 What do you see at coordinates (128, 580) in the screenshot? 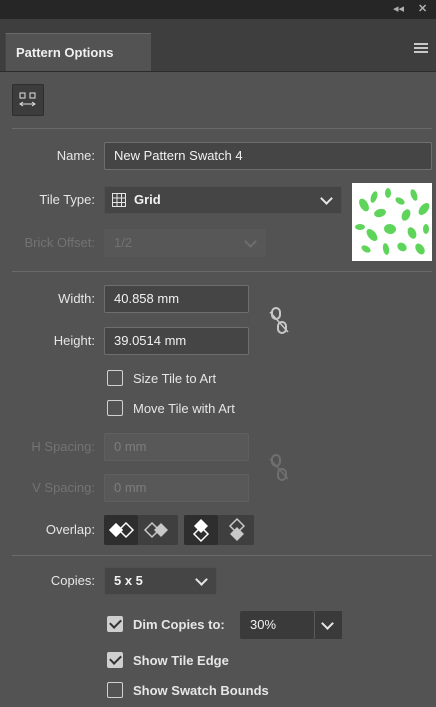
I see `copies-value: 5 x 5` at bounding box center [128, 580].